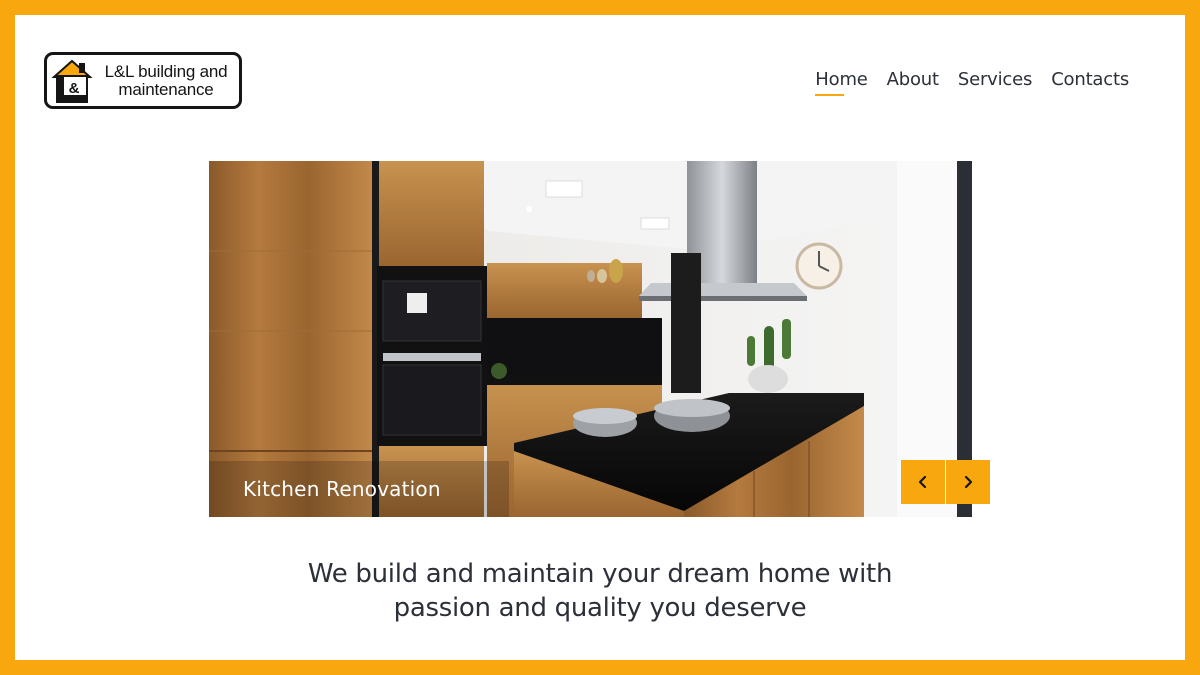 The image size is (1200, 675). I want to click on brand-logo: & L&L building and maintenance, so click(143, 80).